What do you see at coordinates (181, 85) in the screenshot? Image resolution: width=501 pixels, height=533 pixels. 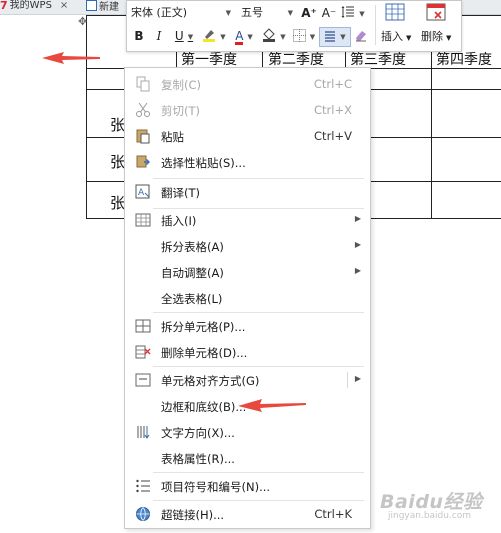 I see `menu-item-label: 复制(C)` at bounding box center [181, 85].